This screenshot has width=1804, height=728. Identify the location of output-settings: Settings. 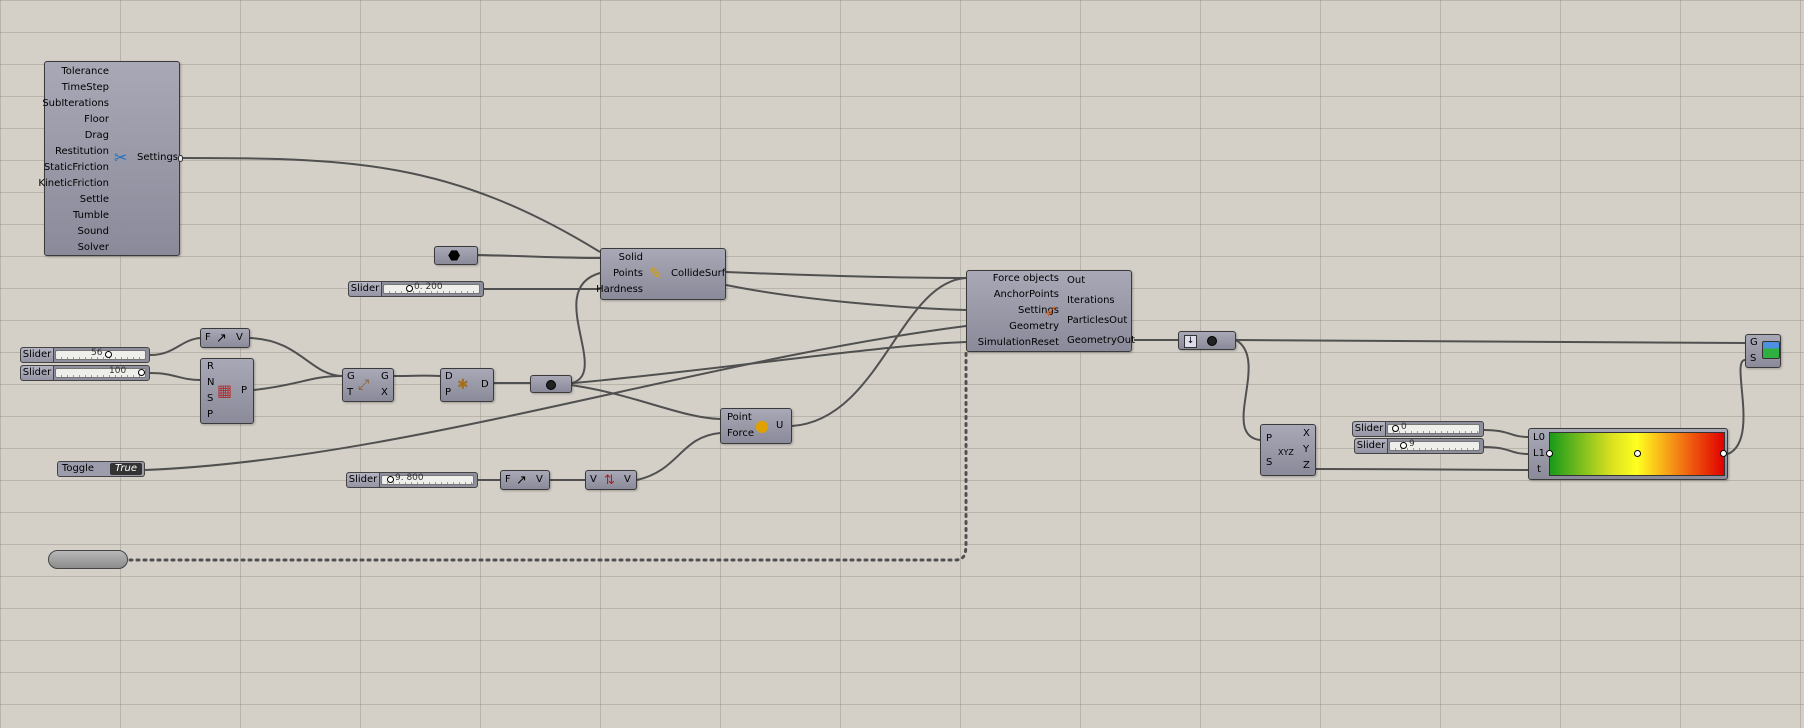
(158, 157).